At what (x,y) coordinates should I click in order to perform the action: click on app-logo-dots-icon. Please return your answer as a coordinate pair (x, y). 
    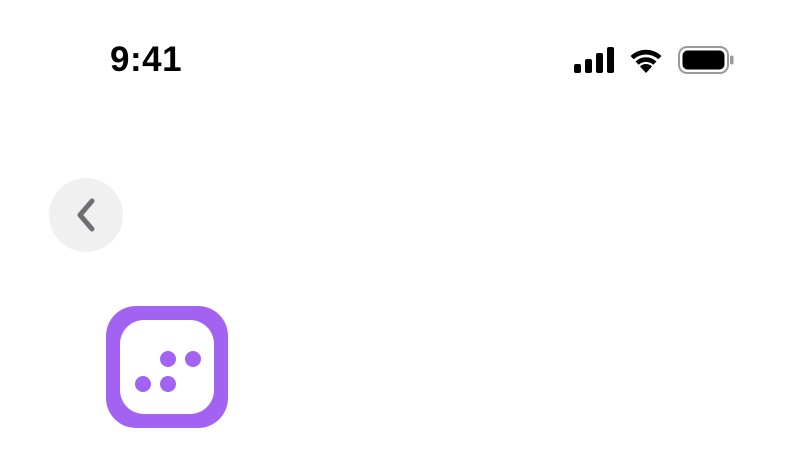
    Looking at the image, I should click on (167, 367).